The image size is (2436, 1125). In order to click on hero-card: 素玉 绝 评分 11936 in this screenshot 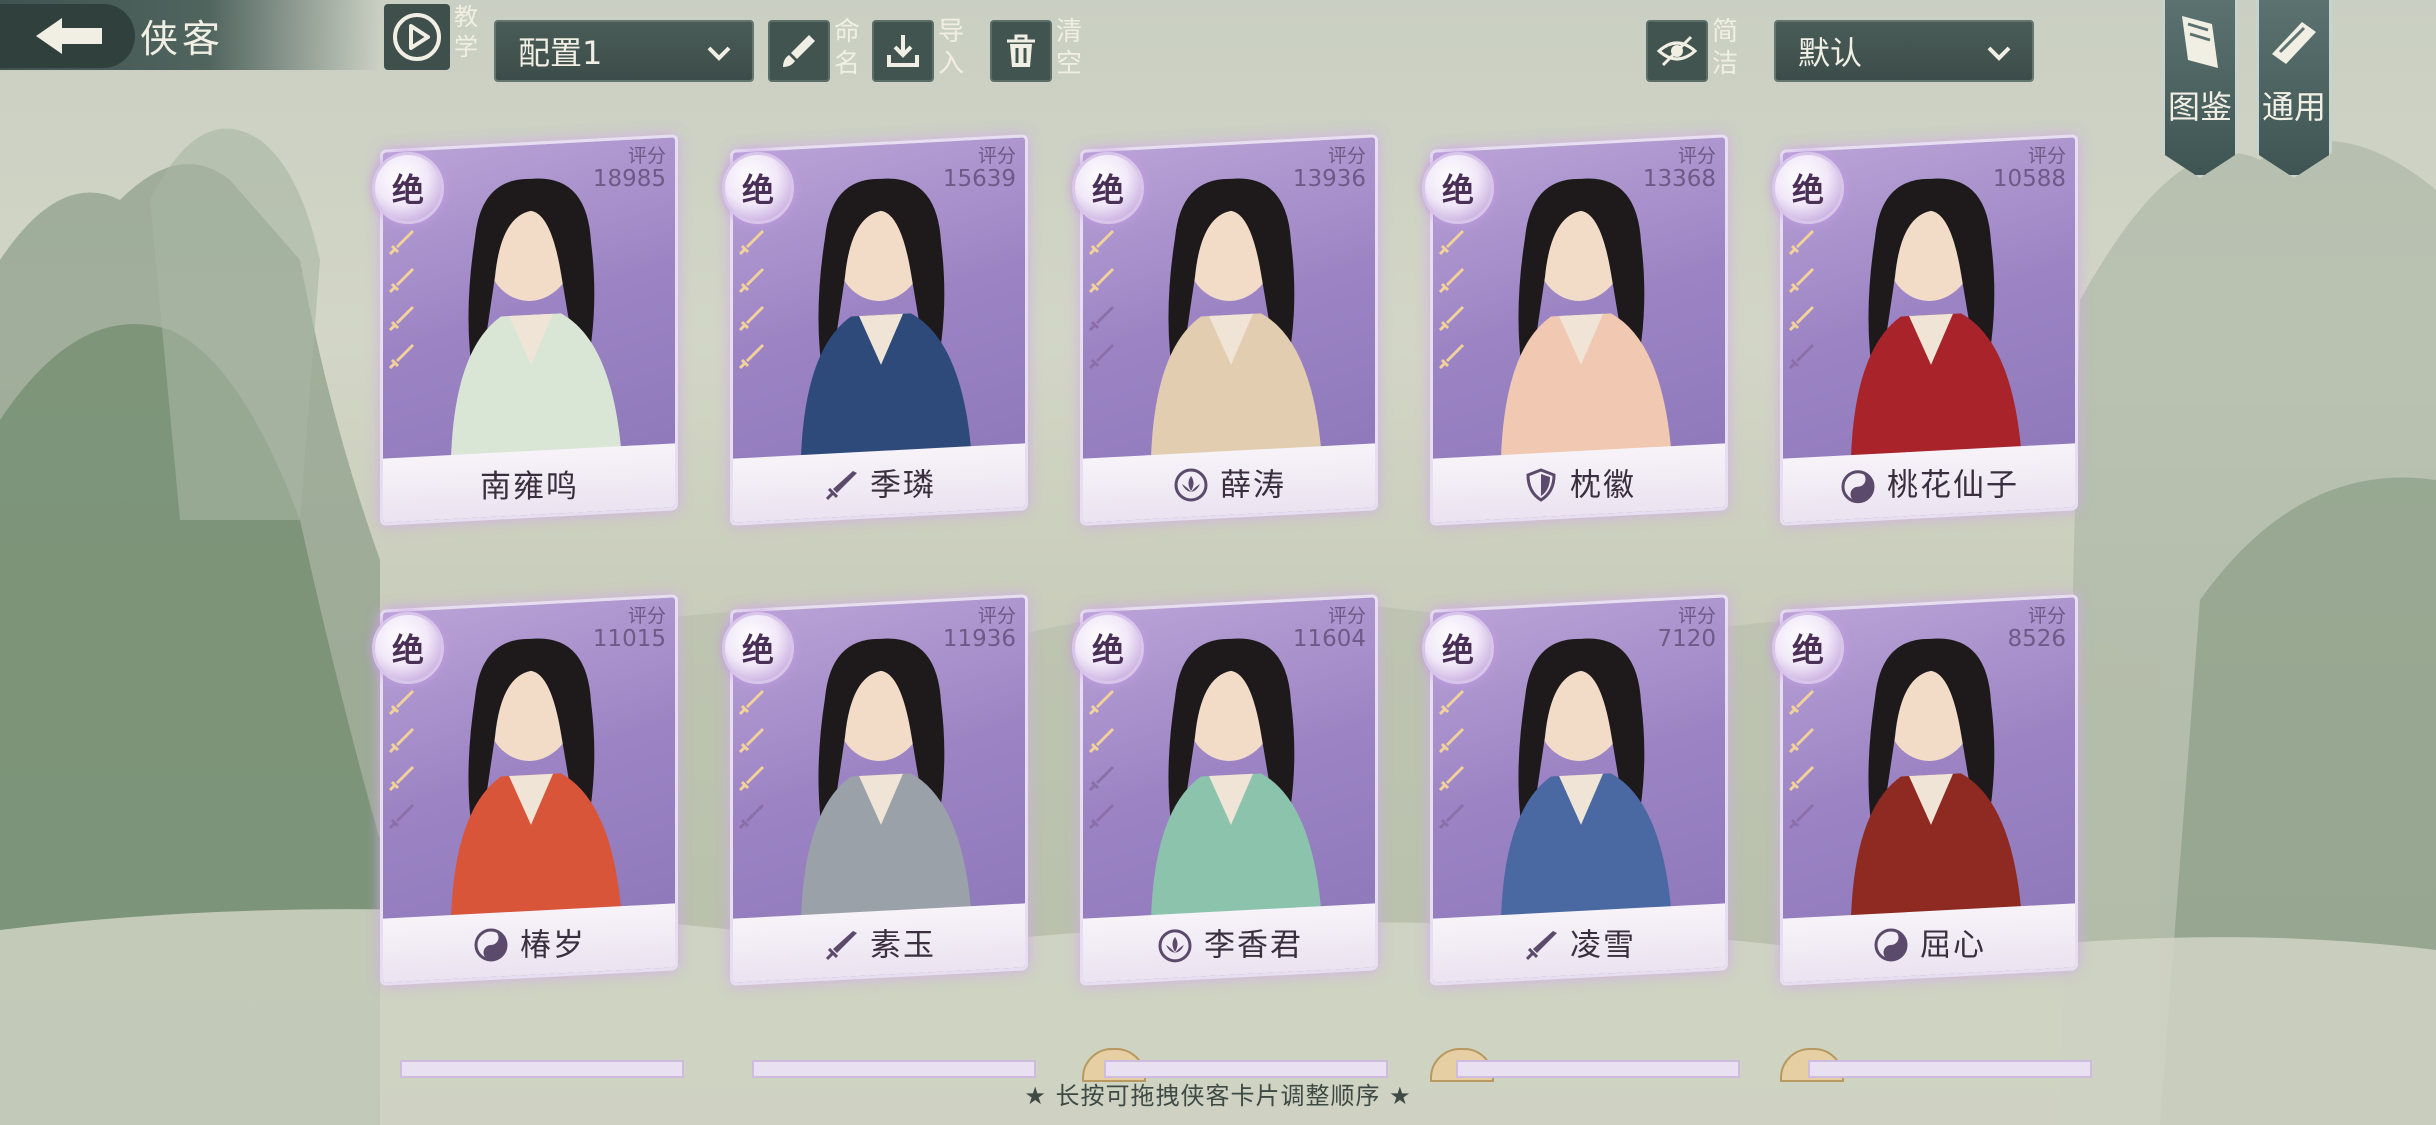, I will do `click(875, 771)`.